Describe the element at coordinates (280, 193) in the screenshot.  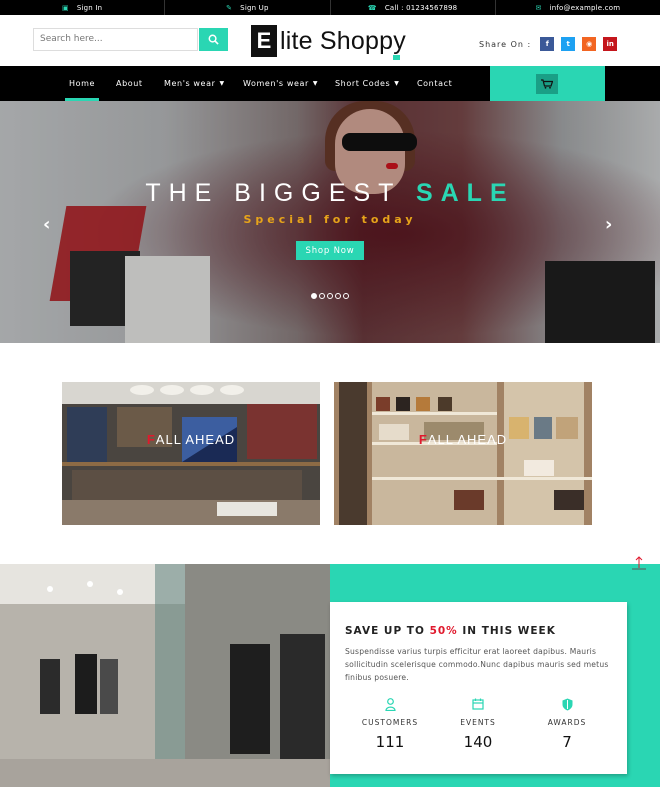
I see `hero-title-main: THE BIGGEST` at that location.